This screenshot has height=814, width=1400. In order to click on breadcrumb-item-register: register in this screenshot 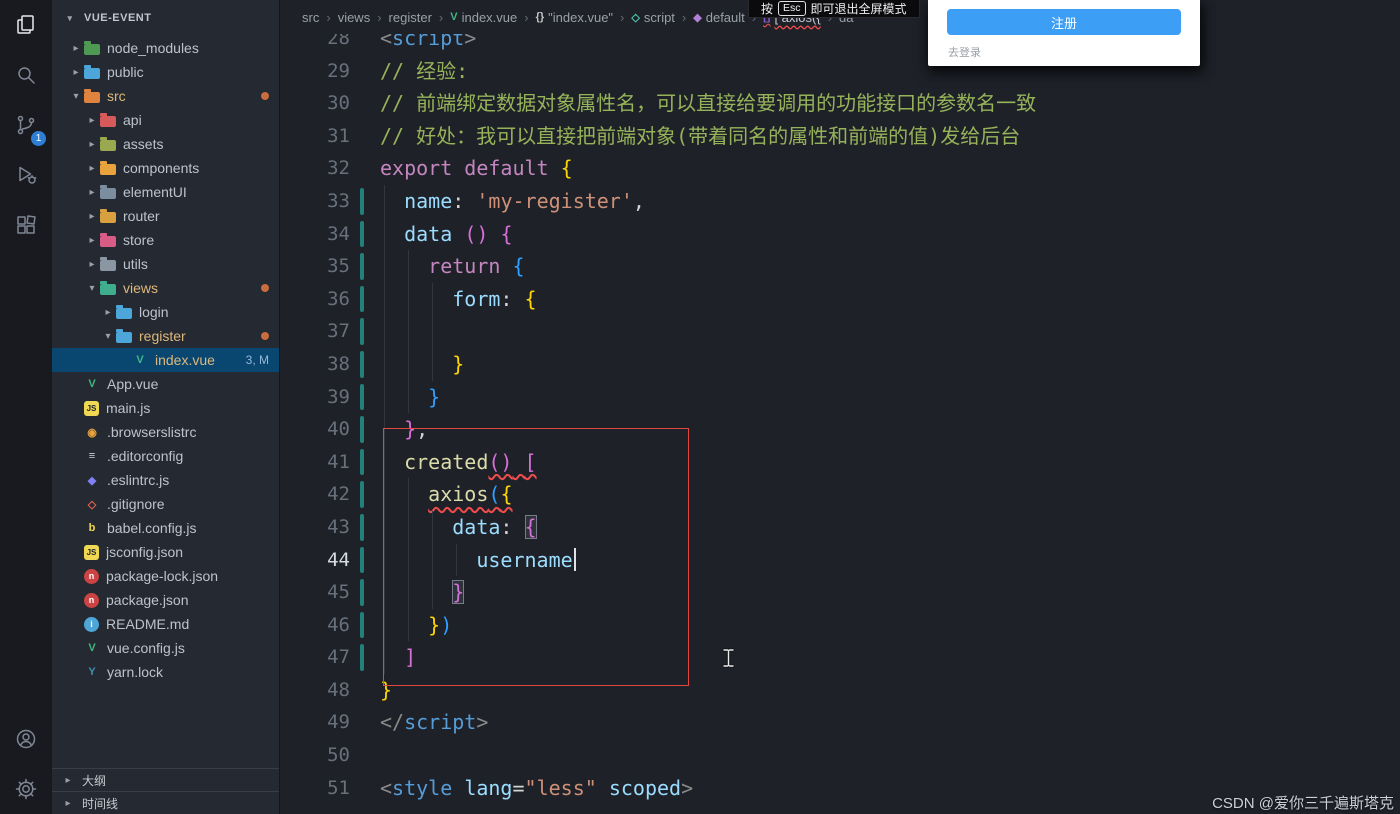, I will do `click(410, 17)`.